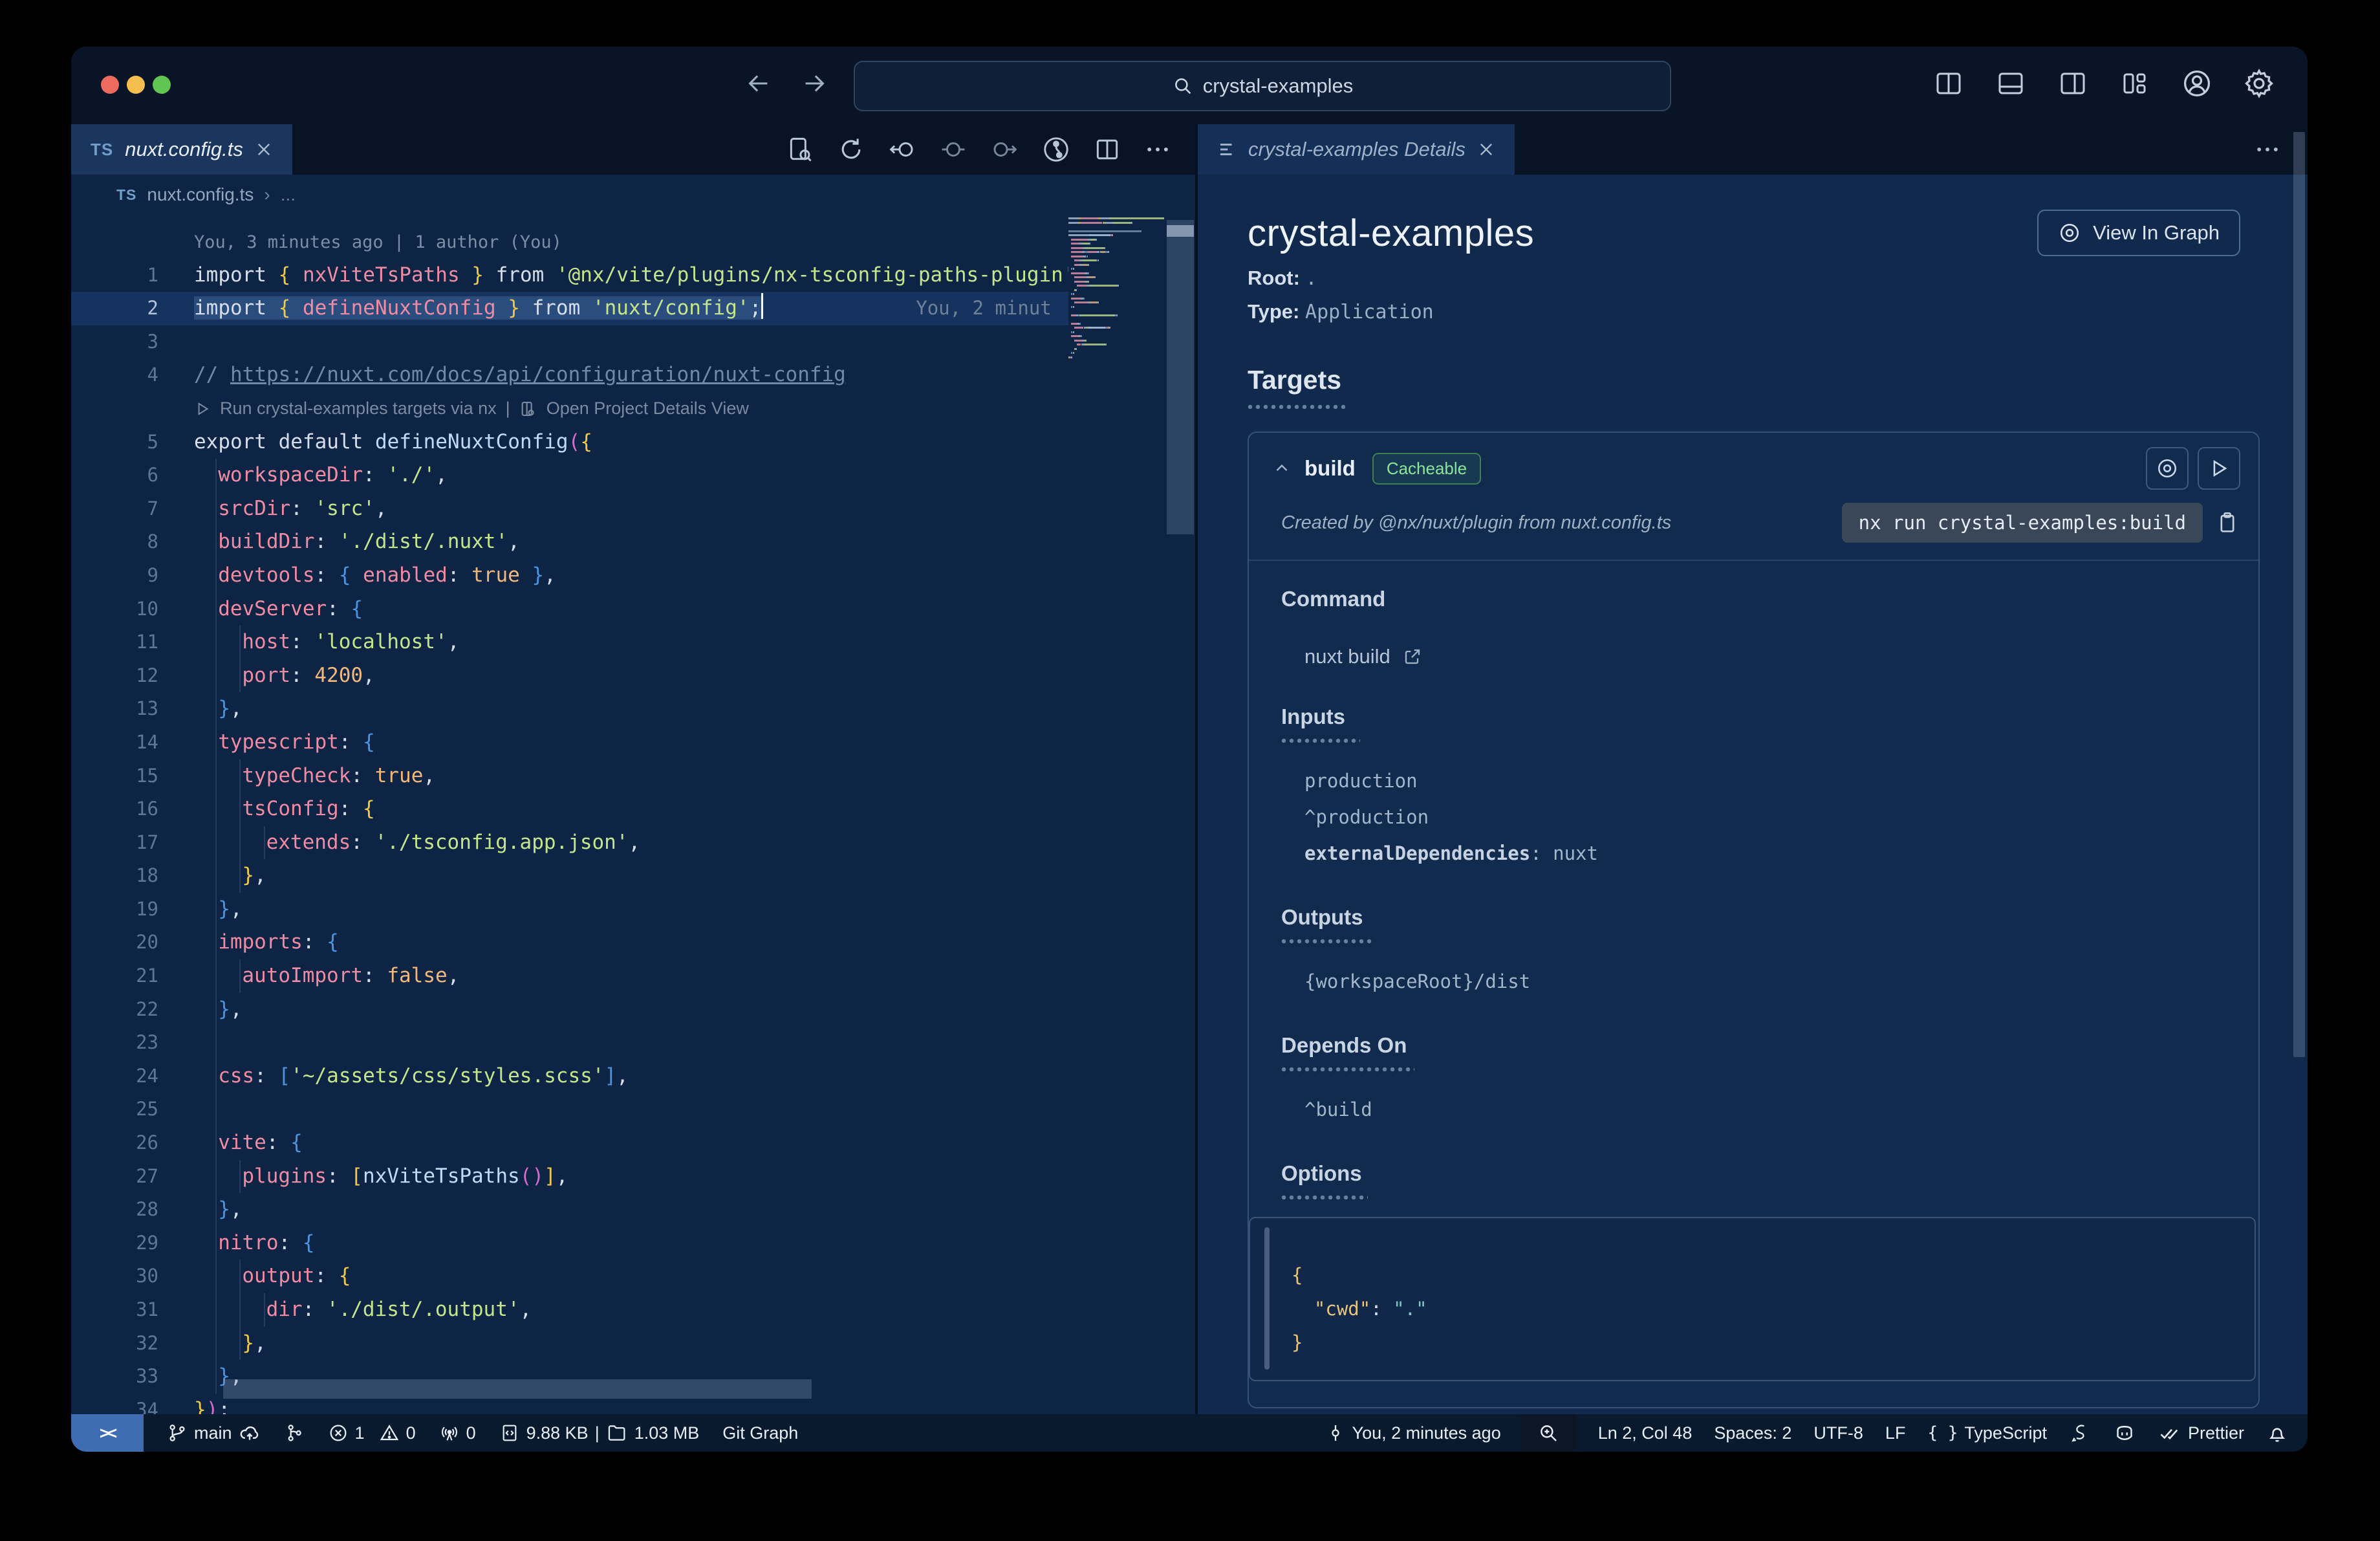  I want to click on zoom-status-segment, so click(1548, 1433).